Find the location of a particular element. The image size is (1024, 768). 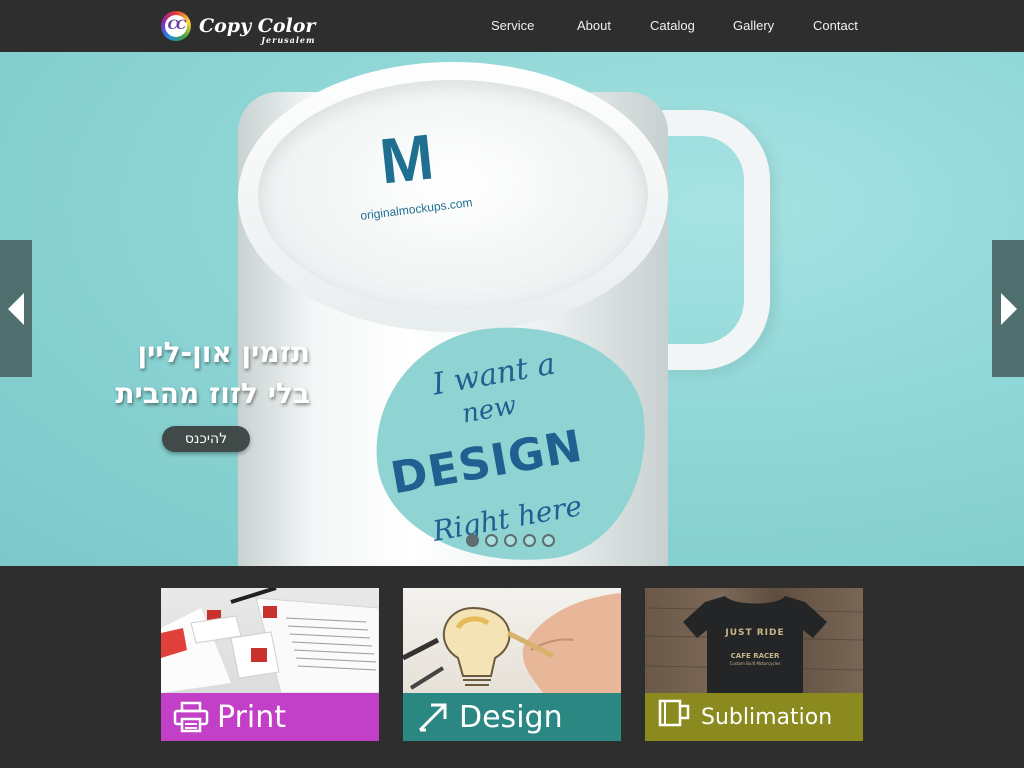

logo-mark-icon: CC is located at coordinates (176, 26).